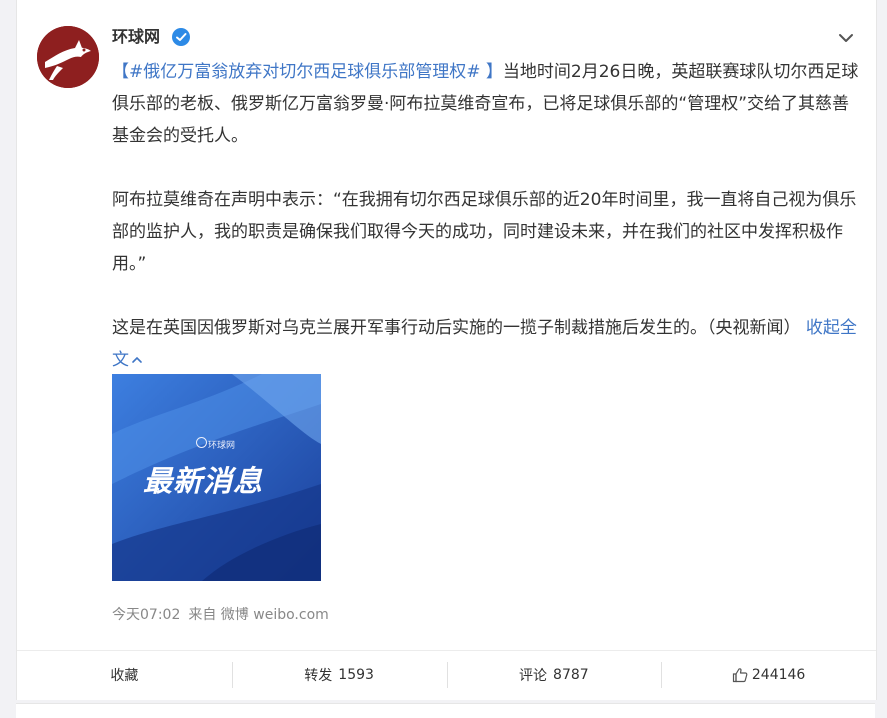 This screenshot has width=887, height=718. I want to click on post-source: 来自 微博 weibo.com, so click(258, 615).